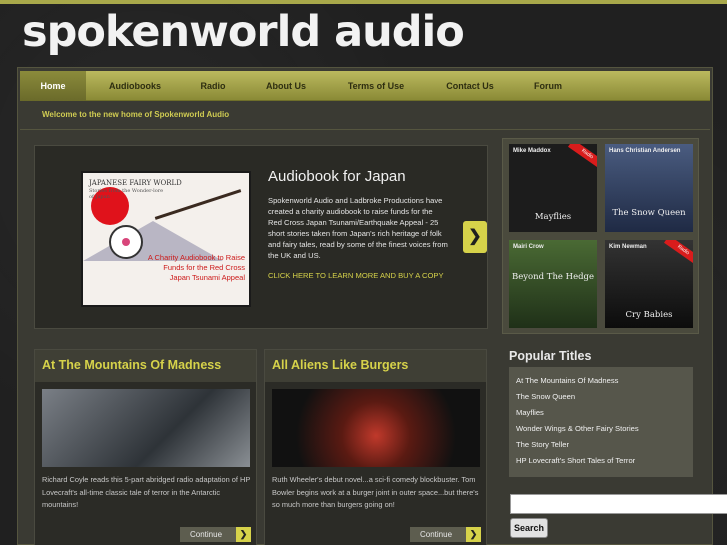 The width and height of the screenshot is (727, 545). Describe the element at coordinates (358, 276) in the screenshot. I see `feature-buy-link: CLICK HERE TO LEARN MORE AND BUY A COPY` at that location.